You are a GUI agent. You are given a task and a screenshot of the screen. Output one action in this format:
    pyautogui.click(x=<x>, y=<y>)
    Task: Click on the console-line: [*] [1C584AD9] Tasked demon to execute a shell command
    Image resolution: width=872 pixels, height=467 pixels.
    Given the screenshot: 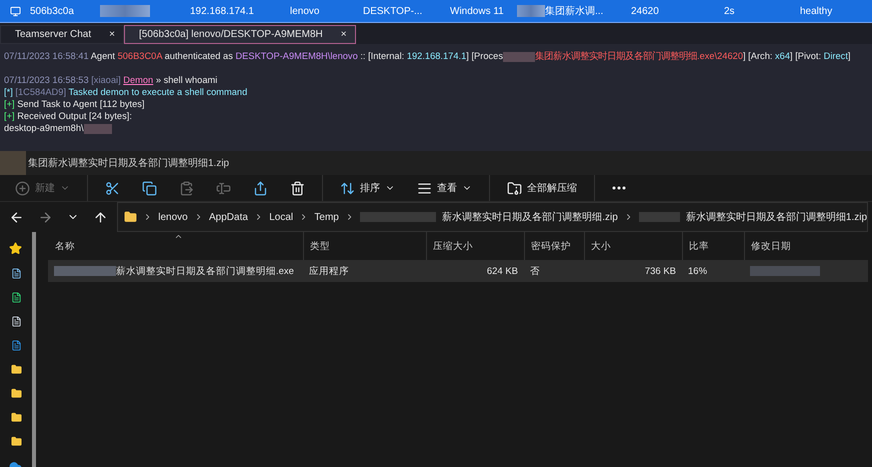 What is the action you would take?
    pyautogui.click(x=126, y=92)
    